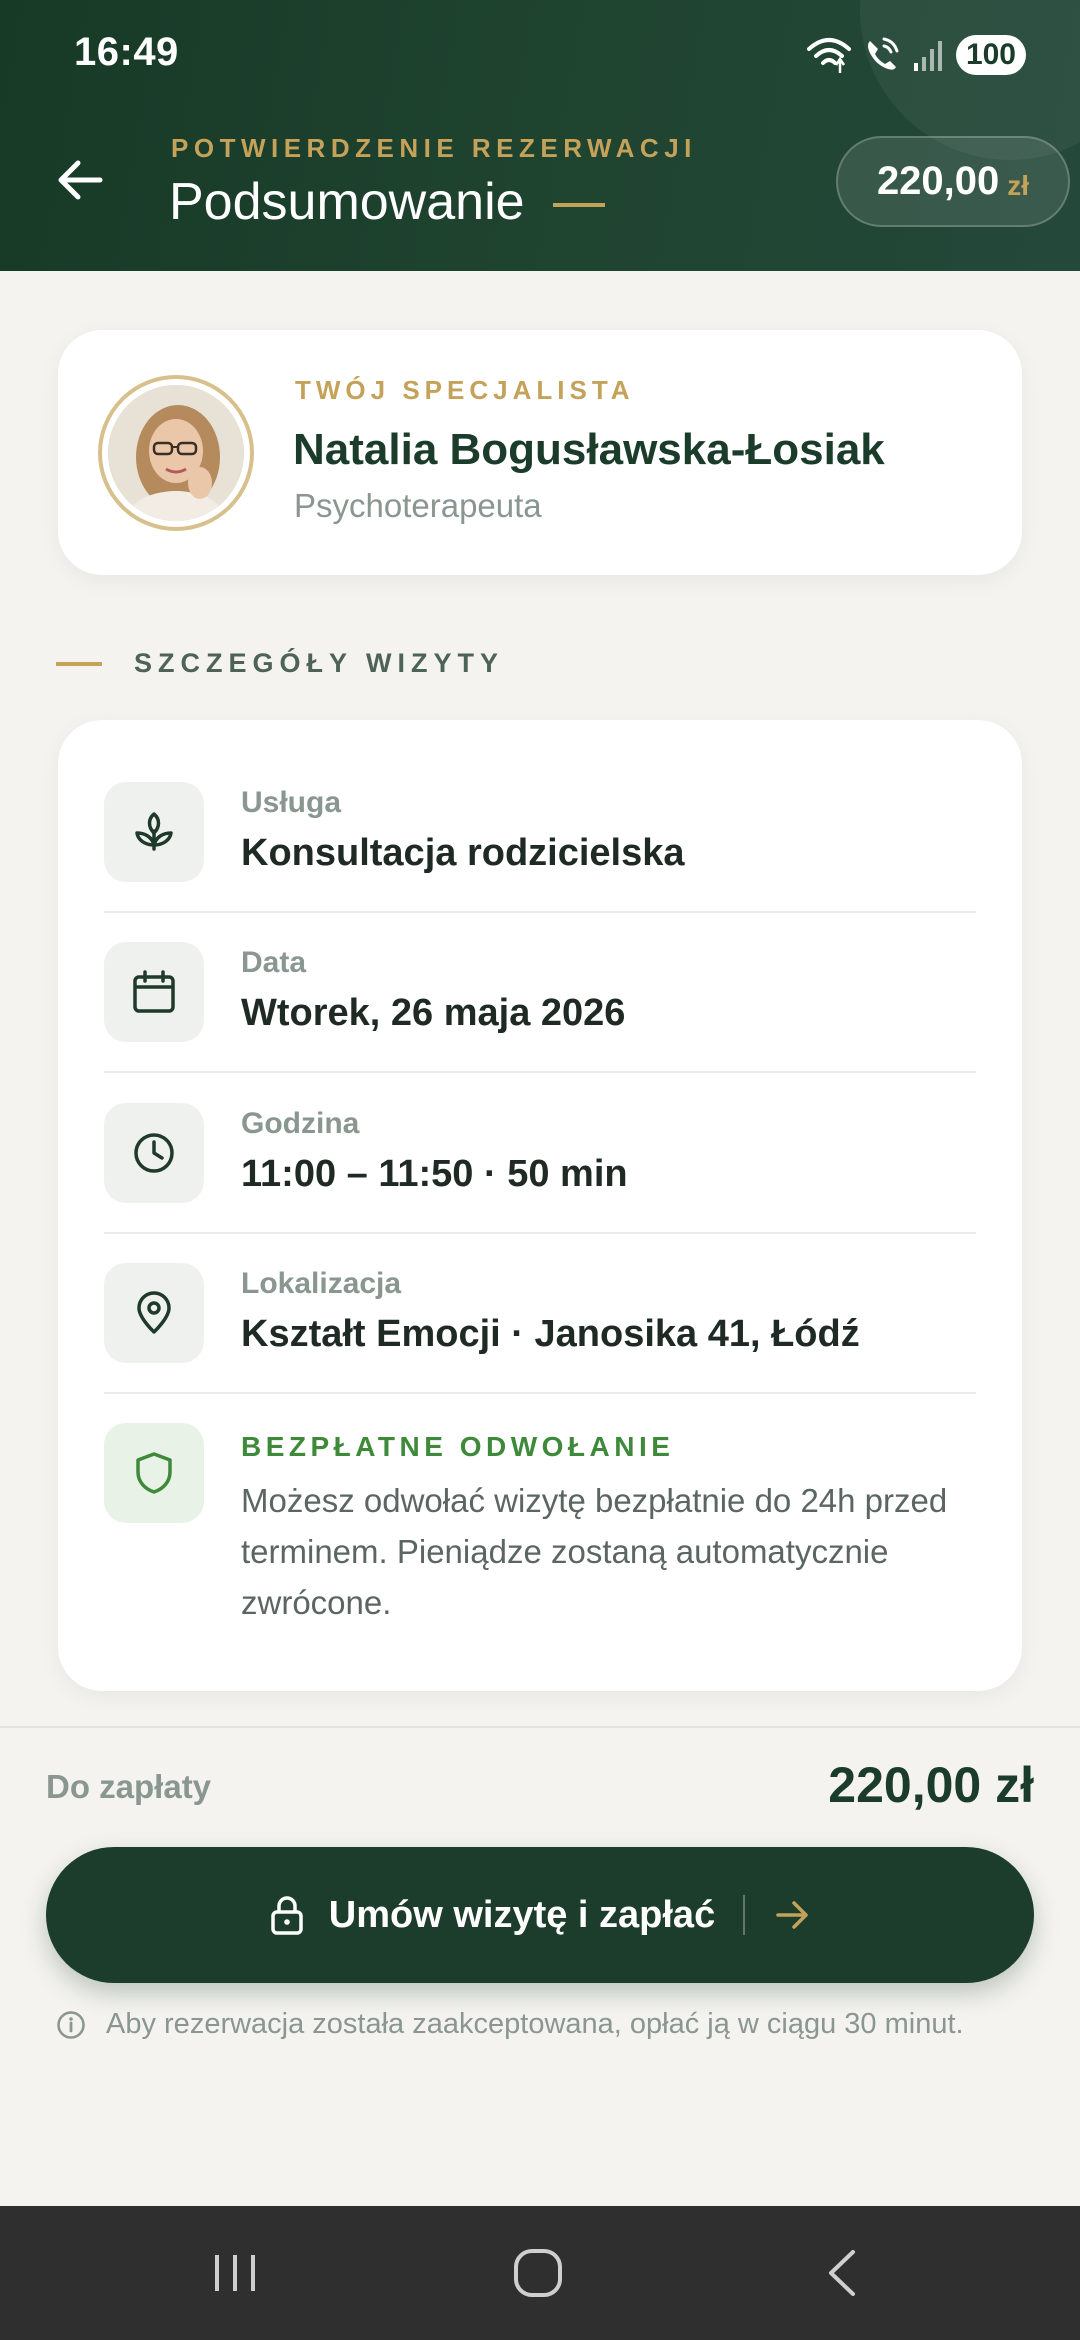  I want to click on header-eyebrow: POTWIERDZENIE REZERWACJI, so click(434, 148).